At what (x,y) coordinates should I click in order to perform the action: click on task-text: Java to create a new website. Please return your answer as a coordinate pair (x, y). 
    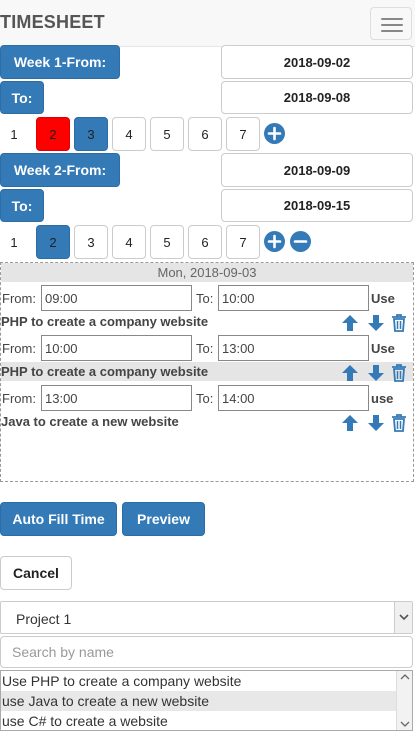
    Looking at the image, I should click on (90, 421).